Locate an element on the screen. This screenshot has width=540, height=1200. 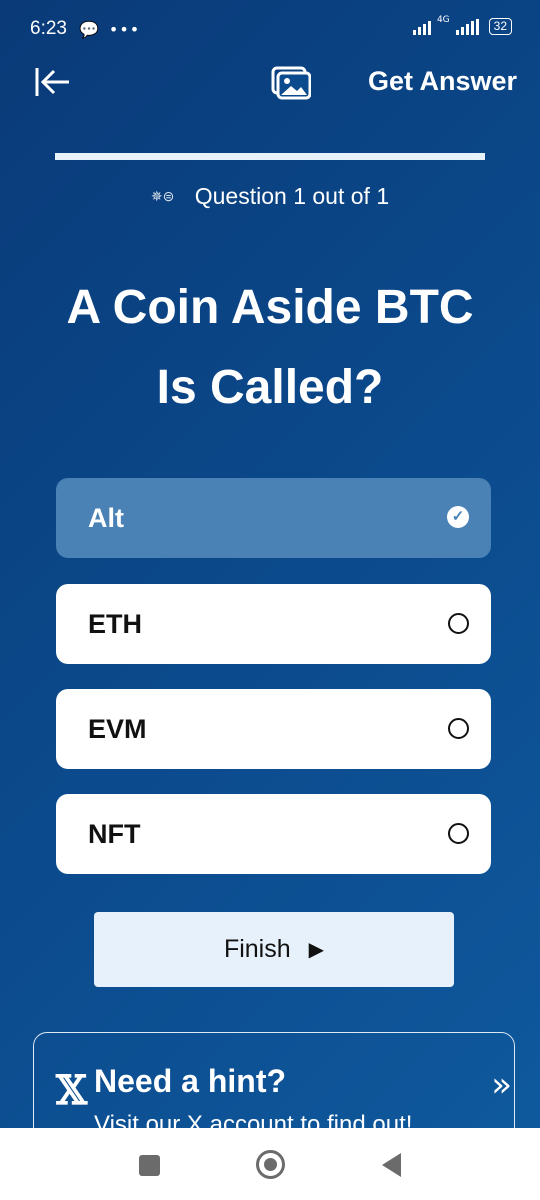
wifi-signal-icon is located at coordinates (421, 27).